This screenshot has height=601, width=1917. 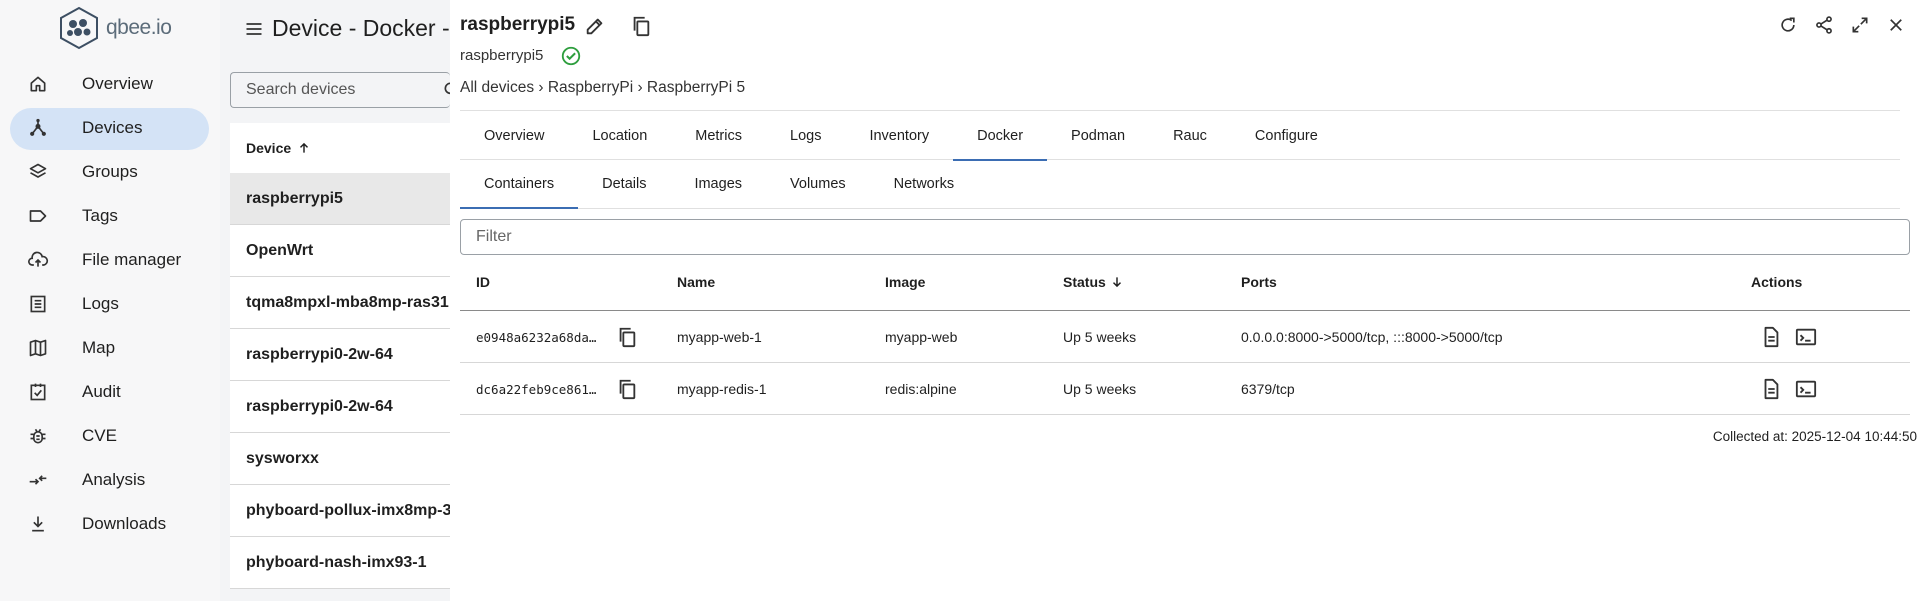 What do you see at coordinates (1259, 282) in the screenshot?
I see `column-ports: Ports` at bounding box center [1259, 282].